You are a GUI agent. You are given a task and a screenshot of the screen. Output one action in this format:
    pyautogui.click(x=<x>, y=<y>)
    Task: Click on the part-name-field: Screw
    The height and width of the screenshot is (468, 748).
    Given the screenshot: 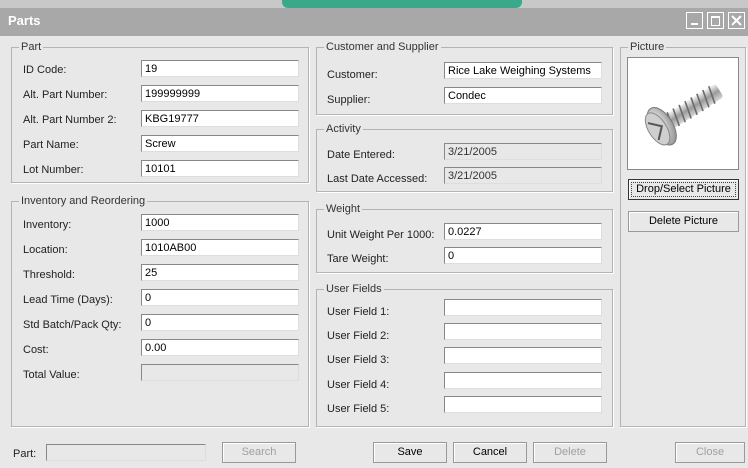 What is the action you would take?
    pyautogui.click(x=220, y=143)
    